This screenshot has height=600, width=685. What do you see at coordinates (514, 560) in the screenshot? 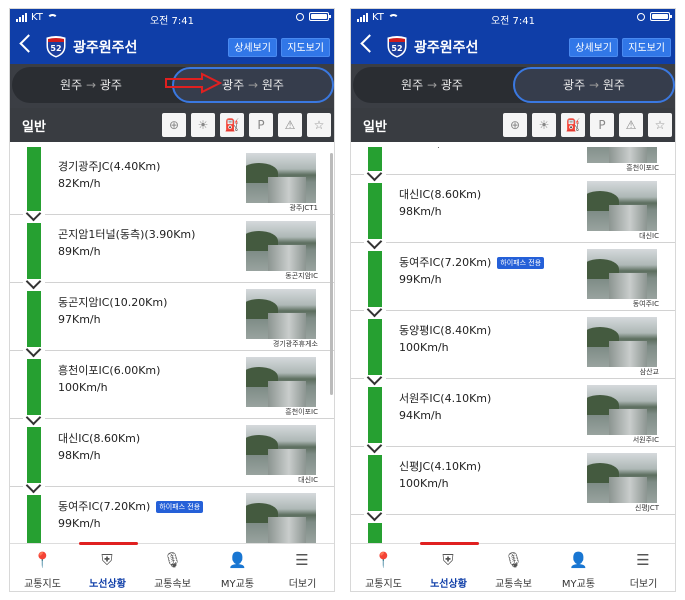
I see `microphone-icon: 🎙` at bounding box center [514, 560].